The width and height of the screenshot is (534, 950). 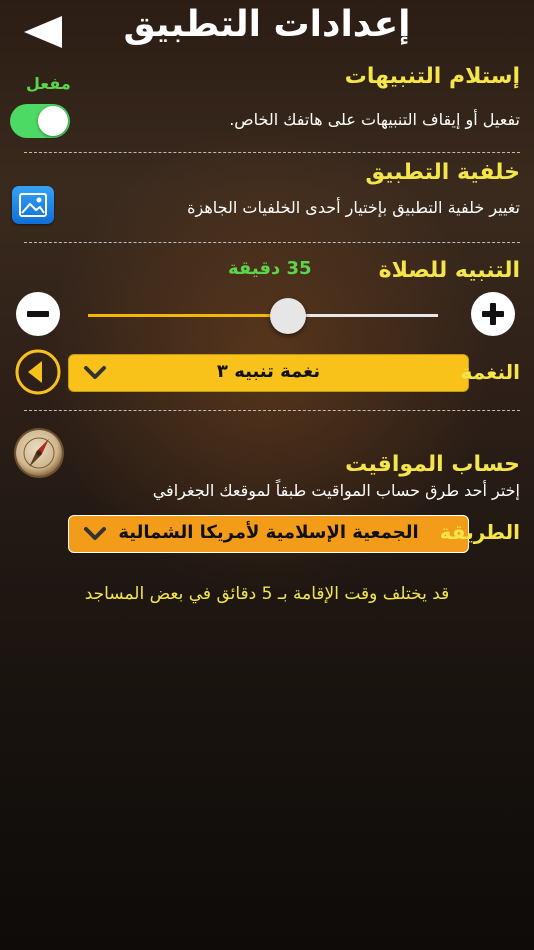 What do you see at coordinates (432, 76) in the screenshot?
I see `notifications-title: إستلام التنبيهات` at bounding box center [432, 76].